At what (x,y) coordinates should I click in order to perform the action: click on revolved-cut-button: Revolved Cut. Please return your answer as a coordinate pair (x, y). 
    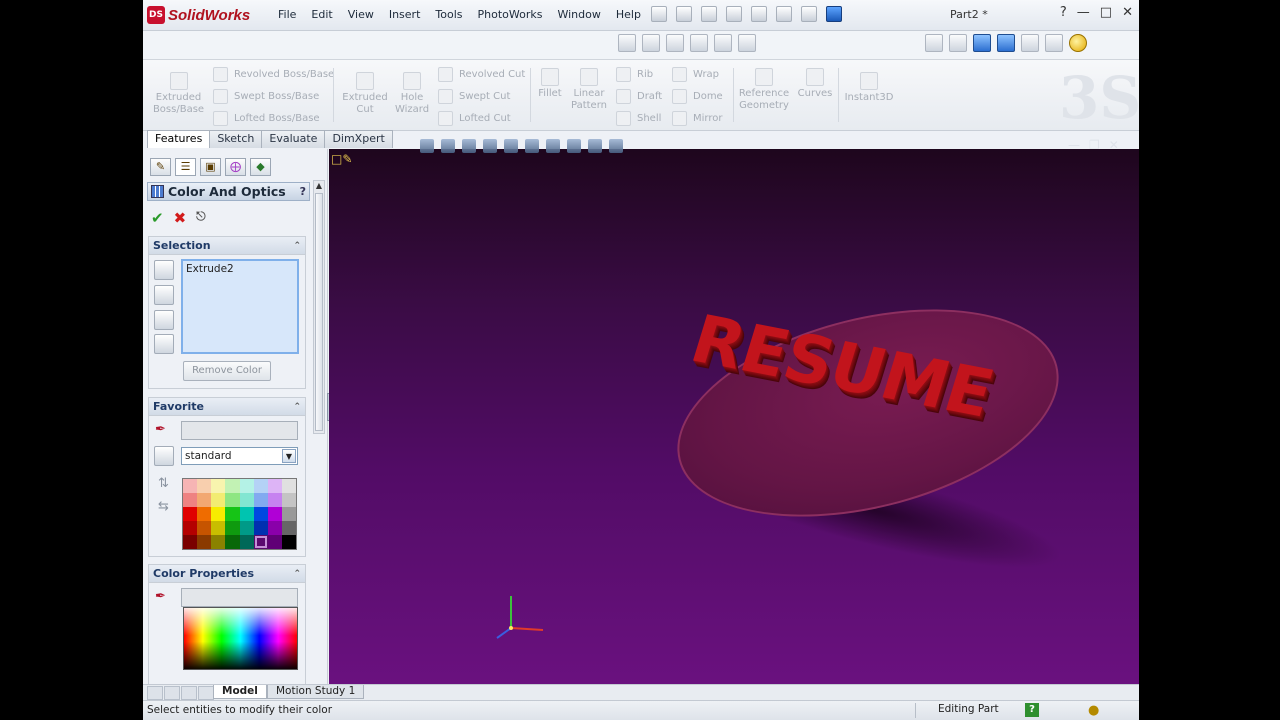
    Looking at the image, I should click on (481, 74).